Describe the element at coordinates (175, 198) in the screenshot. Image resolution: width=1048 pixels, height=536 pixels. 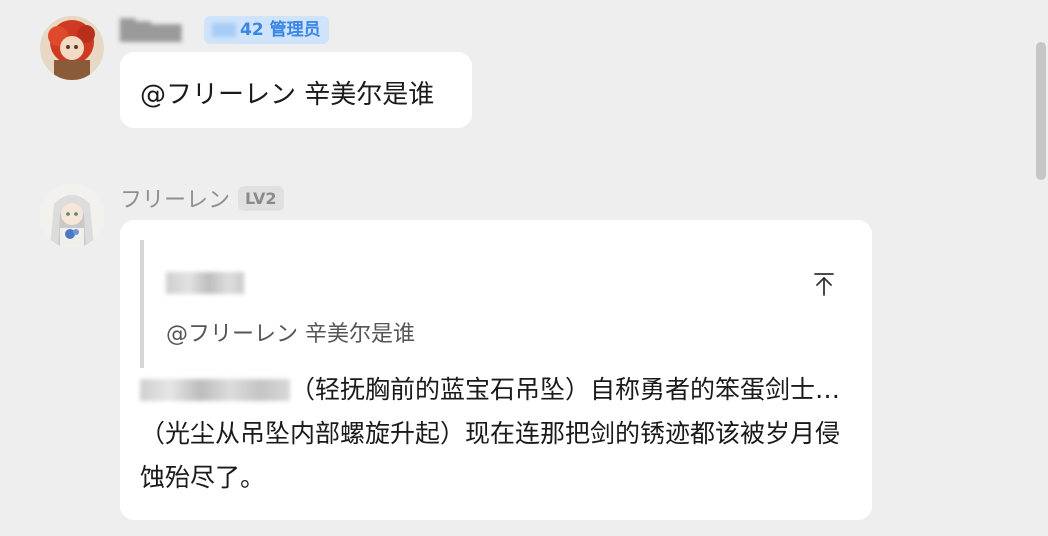
I see `sender-name: フリーレン` at that location.